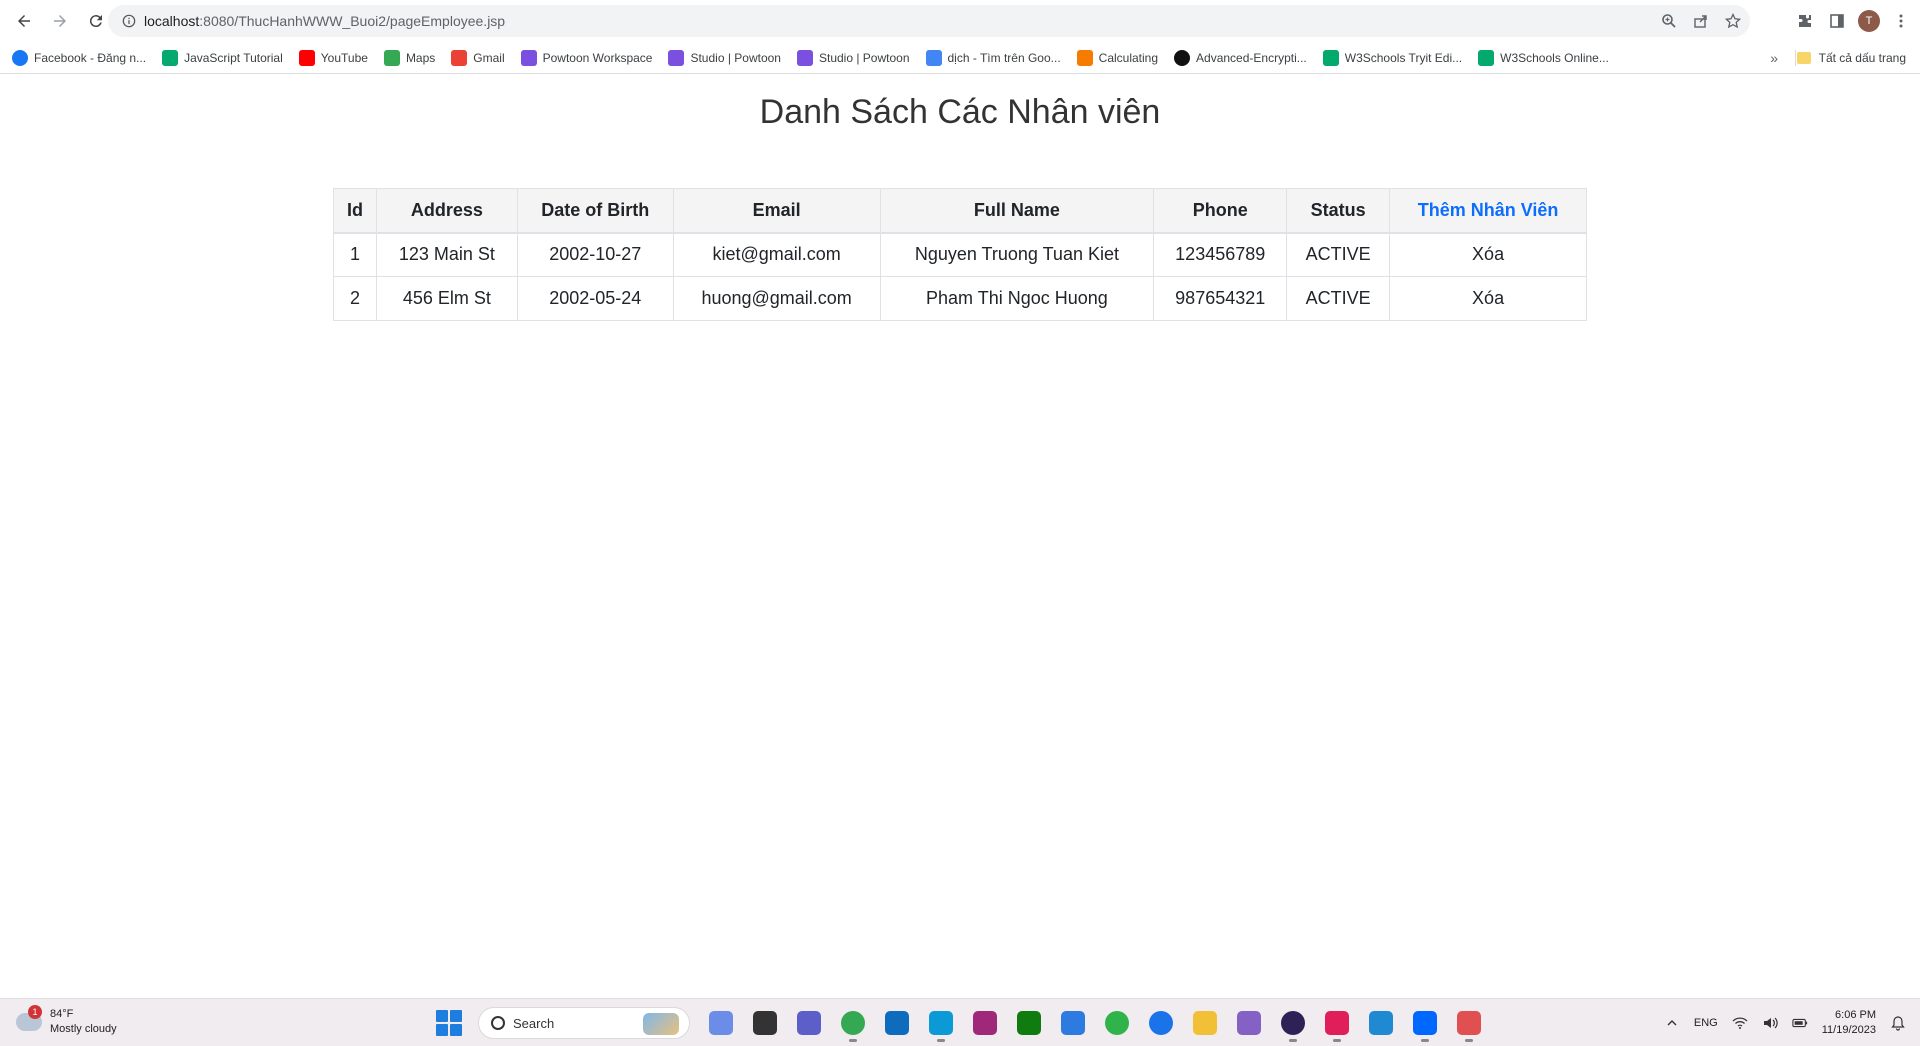 The image size is (1920, 1046). What do you see at coordinates (595, 254) in the screenshot?
I see `cell-dob: 2002-10-27` at bounding box center [595, 254].